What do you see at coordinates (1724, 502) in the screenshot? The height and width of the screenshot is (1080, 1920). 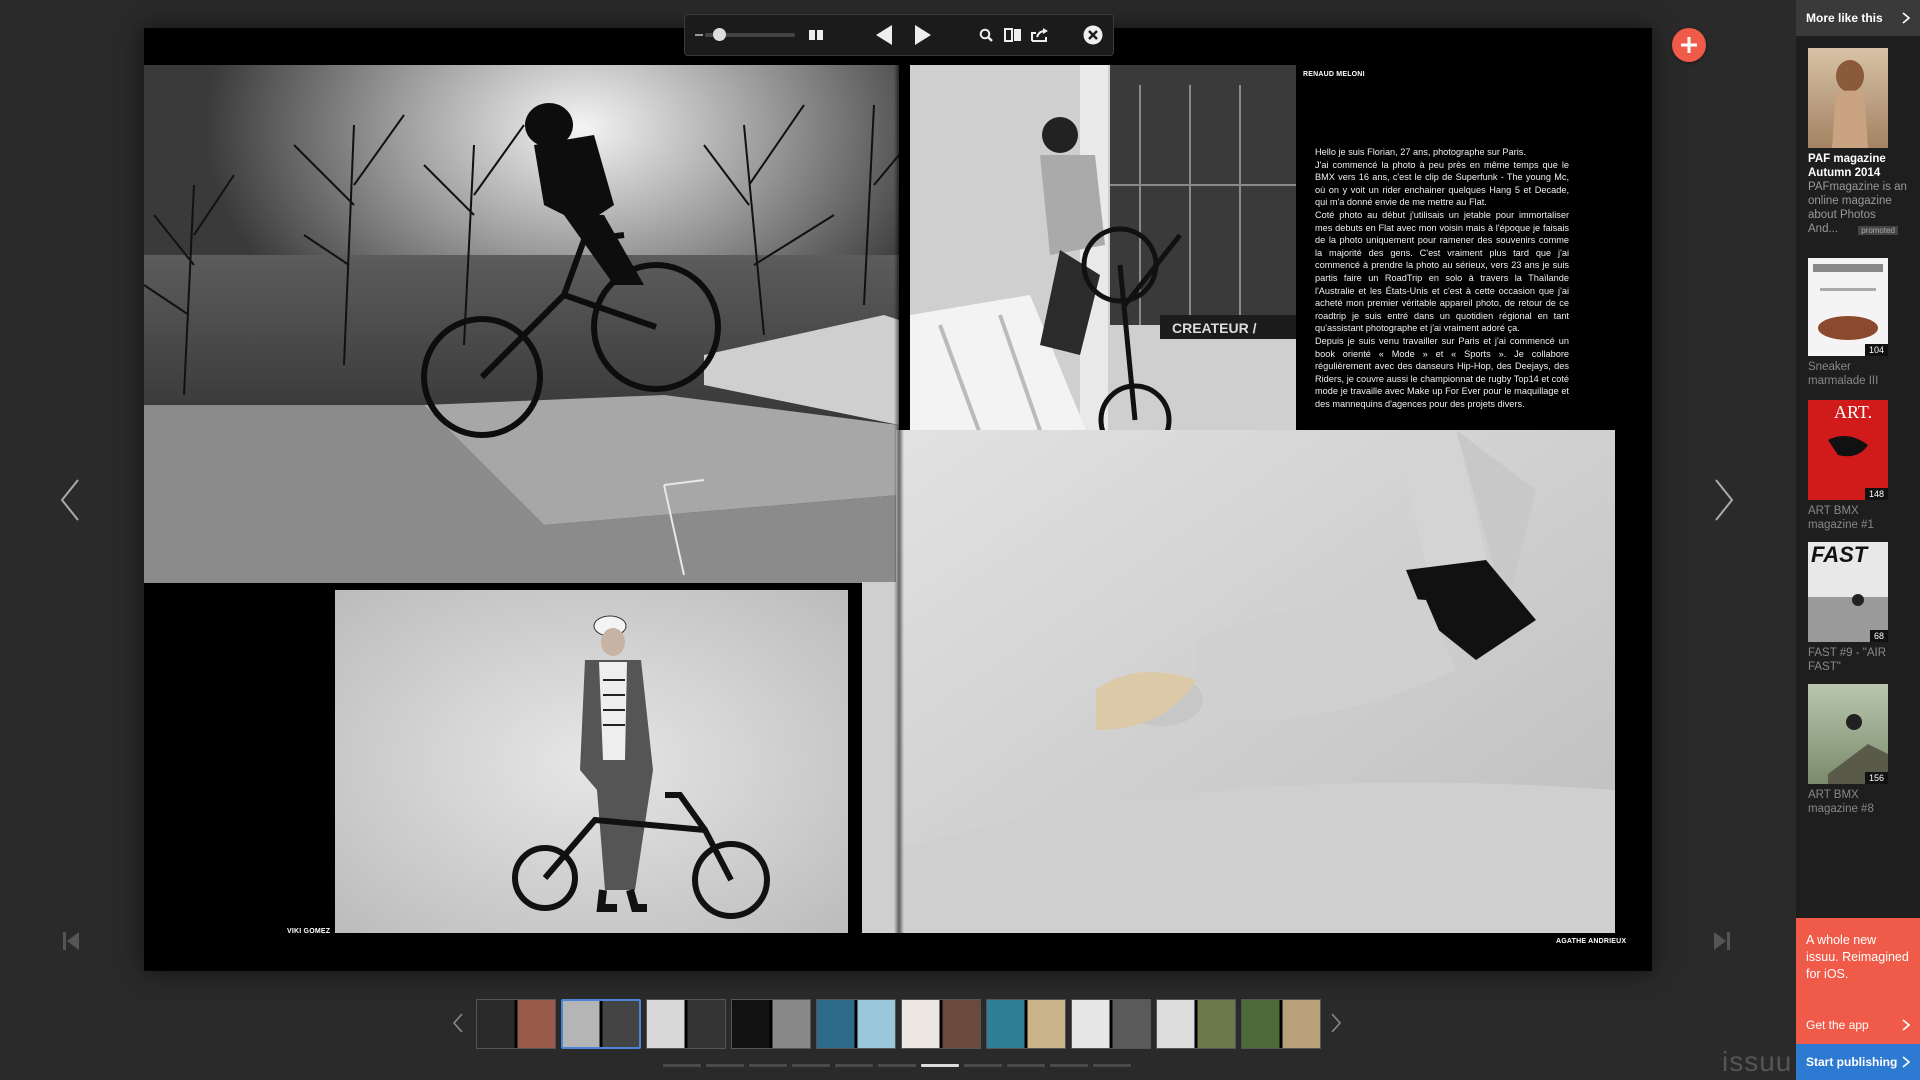 I see `next-spread-arrow` at bounding box center [1724, 502].